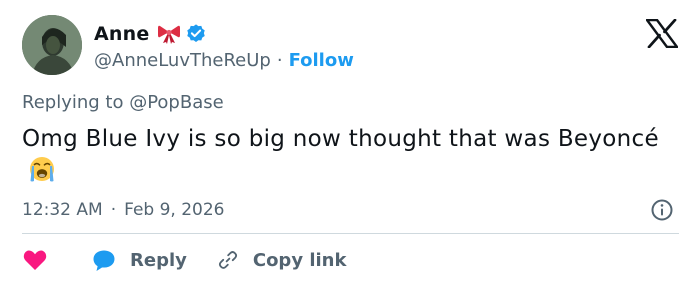 The image size is (700, 287). Describe the element at coordinates (104, 260) in the screenshot. I see `speech-bubble-icon` at that location.